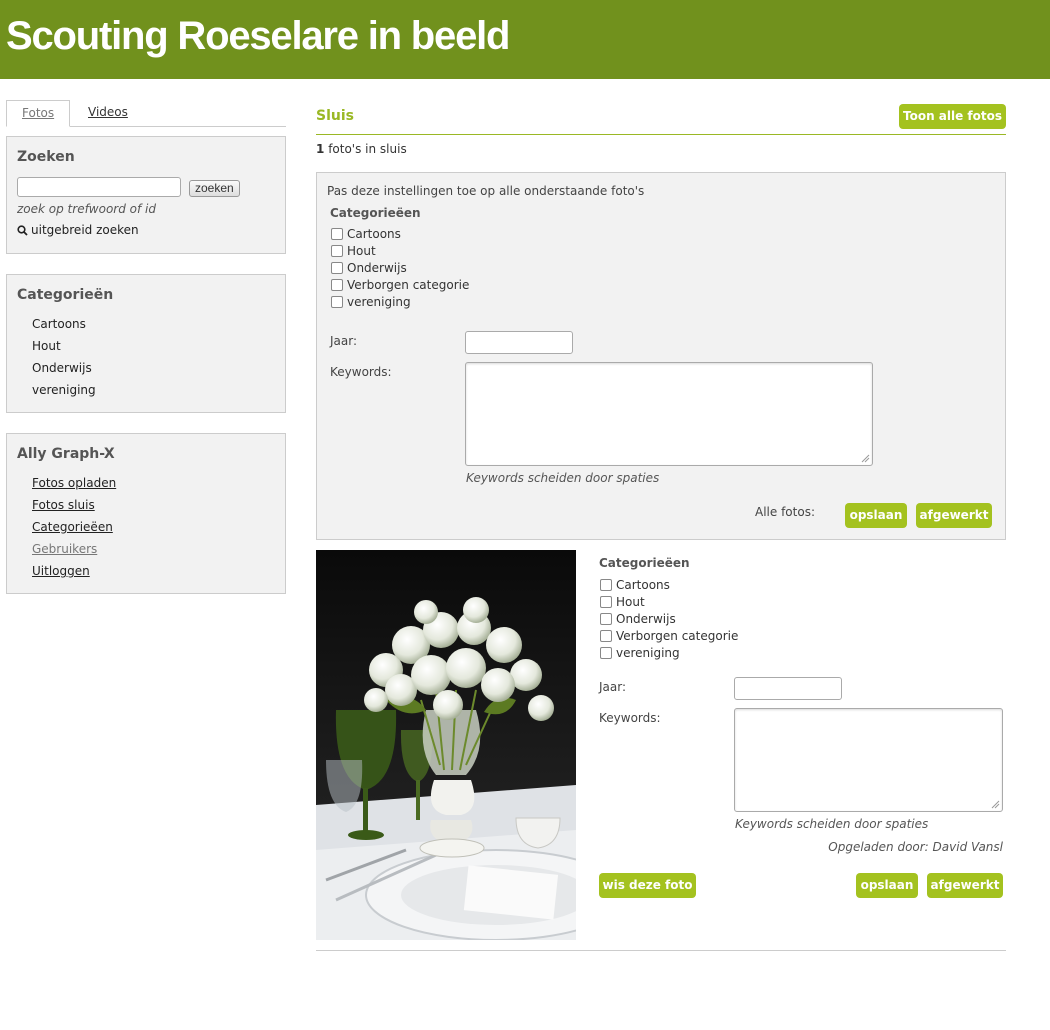 The width and height of the screenshot is (1050, 1030). Describe the element at coordinates (99, 187) in the screenshot. I see `search-input` at that location.